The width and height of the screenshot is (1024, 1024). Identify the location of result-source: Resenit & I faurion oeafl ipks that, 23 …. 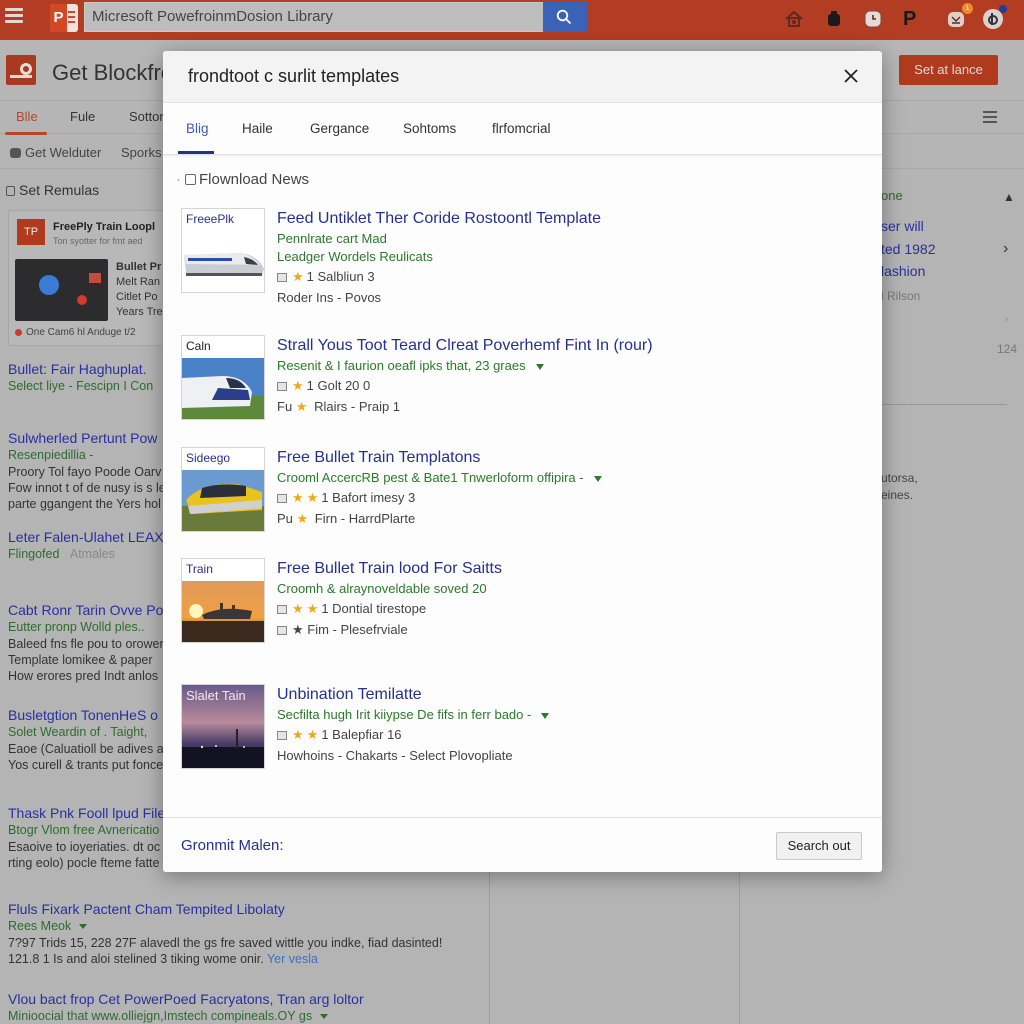
(465, 366).